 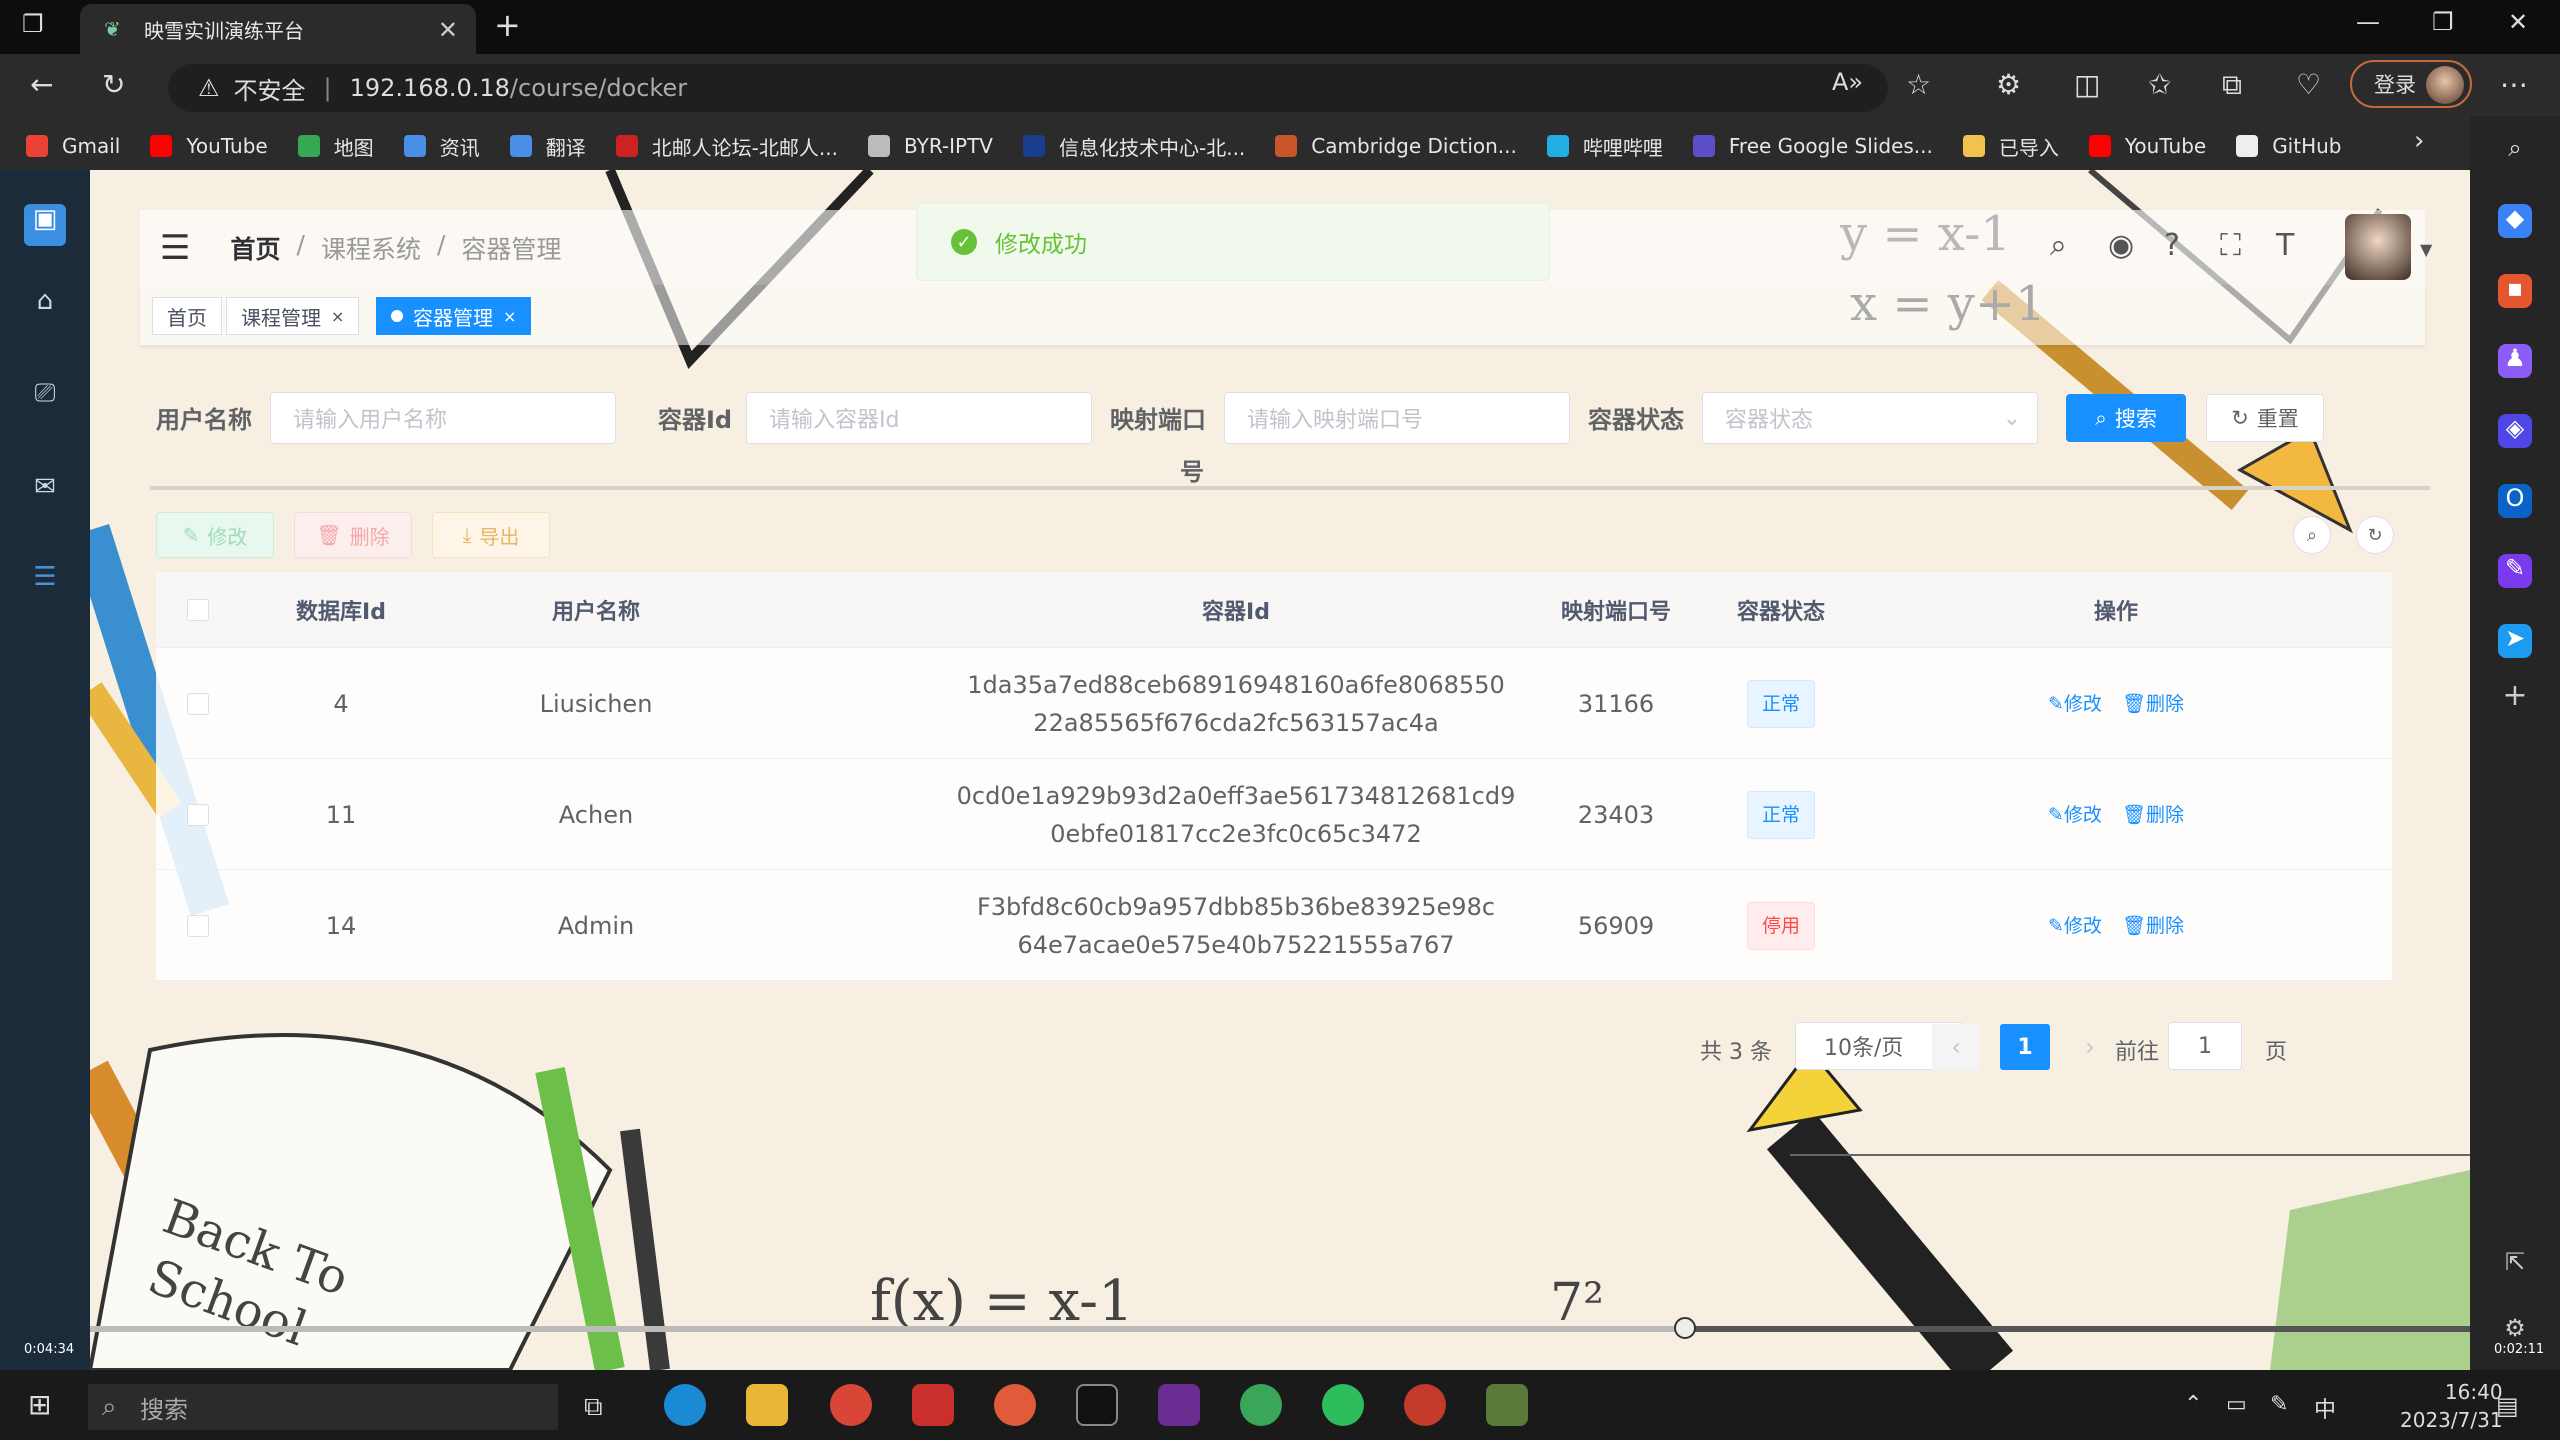 What do you see at coordinates (45, 399) in the screenshot?
I see `monitor-icon: ⎚` at bounding box center [45, 399].